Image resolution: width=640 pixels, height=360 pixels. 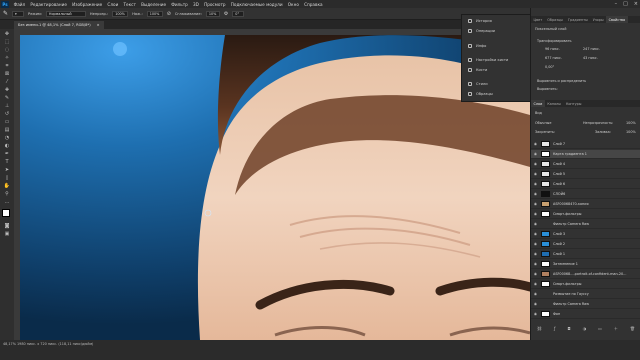 What do you see at coordinates (549, 67) in the screenshot?
I see `angle-field: 0,00°` at bounding box center [549, 67].